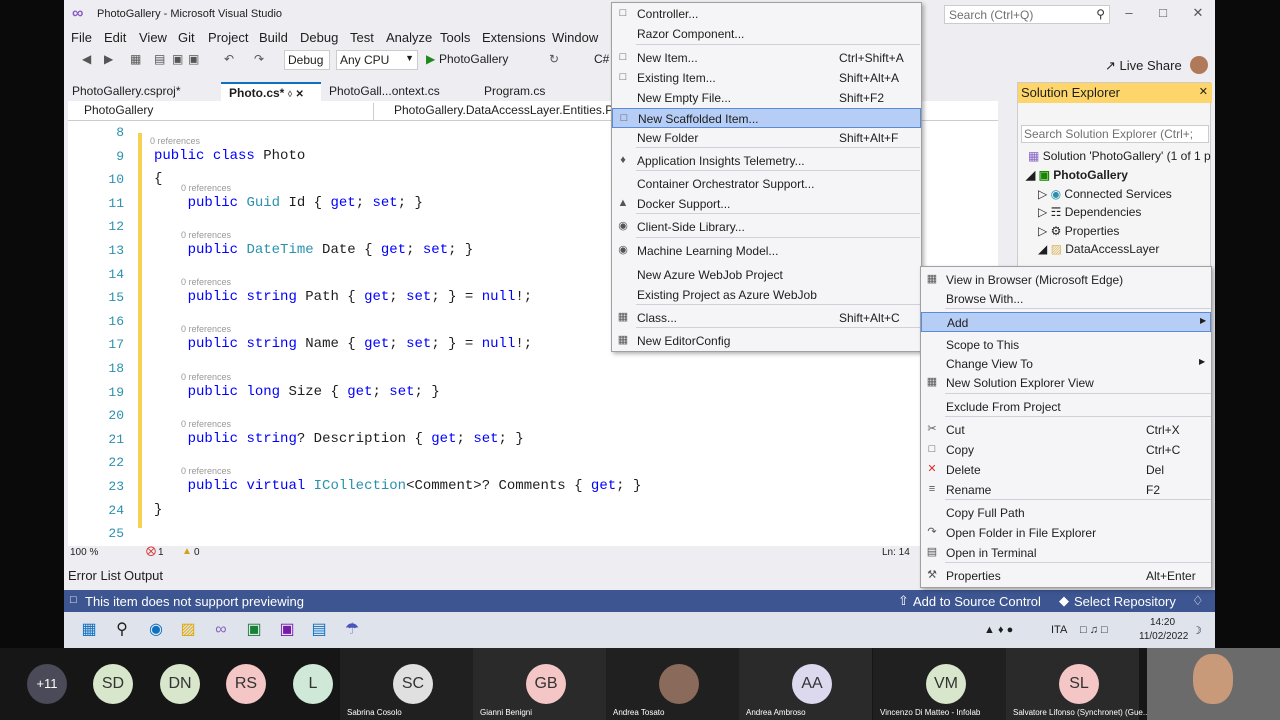  I want to click on participant-tile: Andrea Tosato, so click(672, 684).